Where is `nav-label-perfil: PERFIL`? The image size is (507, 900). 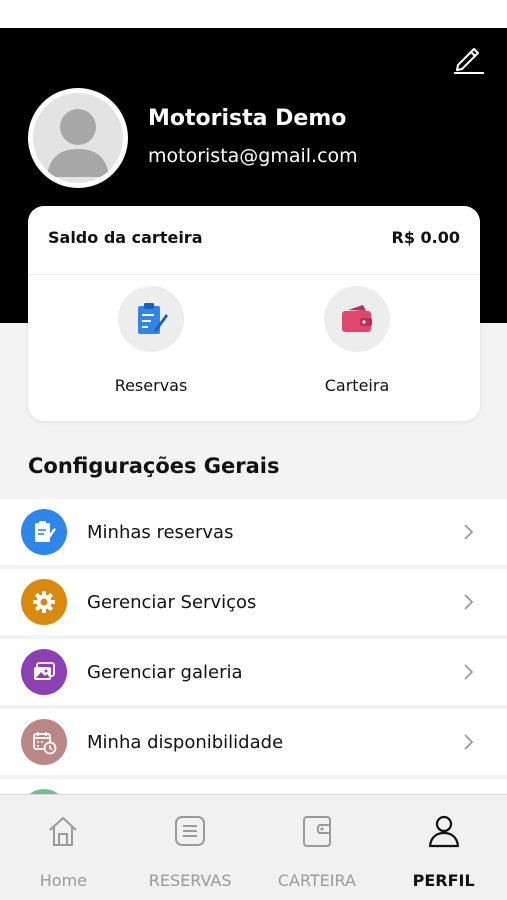 nav-label-perfil: PERFIL is located at coordinates (443, 880).